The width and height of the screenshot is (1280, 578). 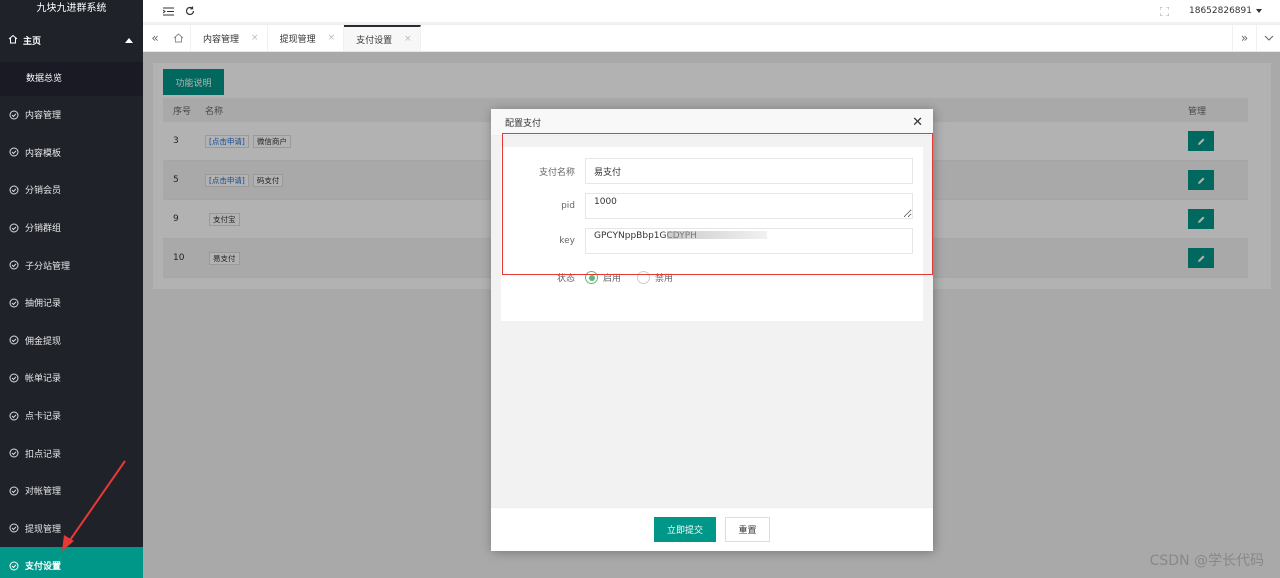 What do you see at coordinates (556, 172) in the screenshot?
I see `payment-name-label: 支付名称` at bounding box center [556, 172].